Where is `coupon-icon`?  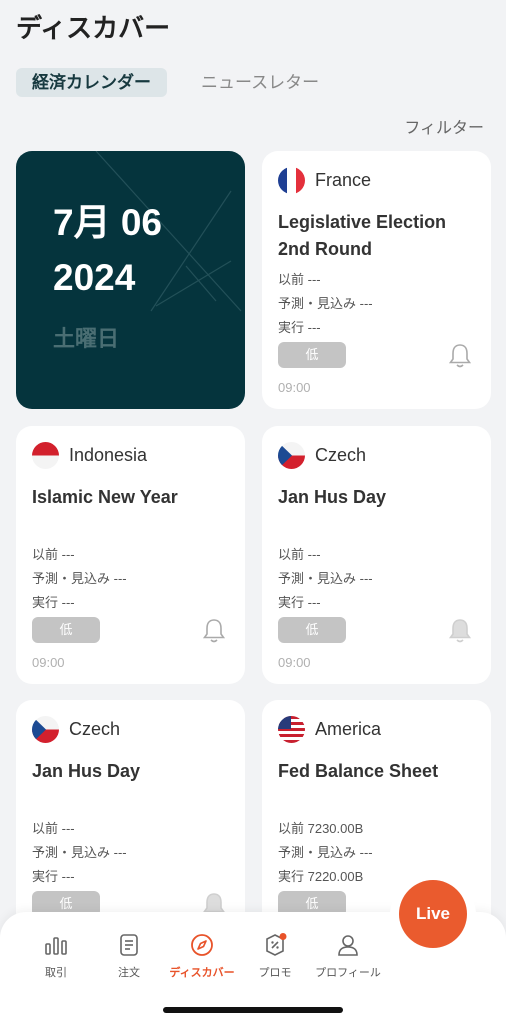
coupon-icon is located at coordinates (276, 944).